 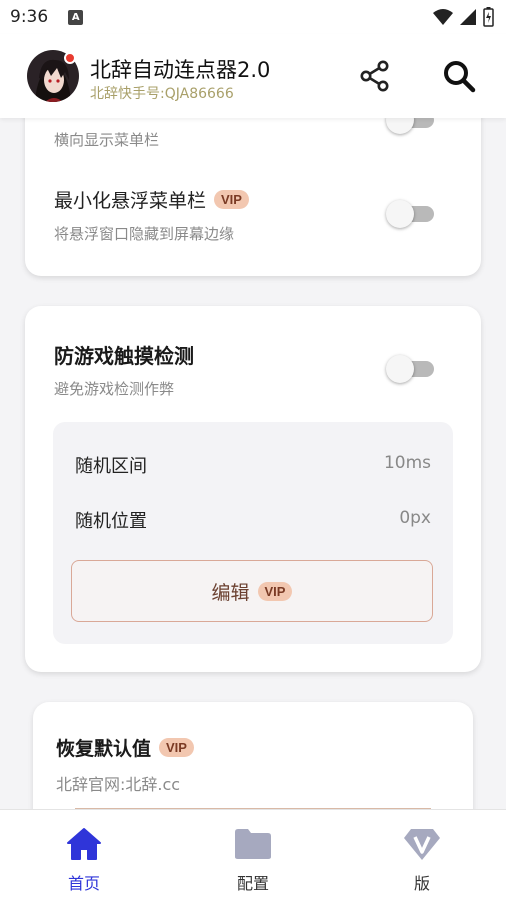 I want to click on minimize-menu-label: 最小化悬浮菜单栏, so click(x=130, y=201).